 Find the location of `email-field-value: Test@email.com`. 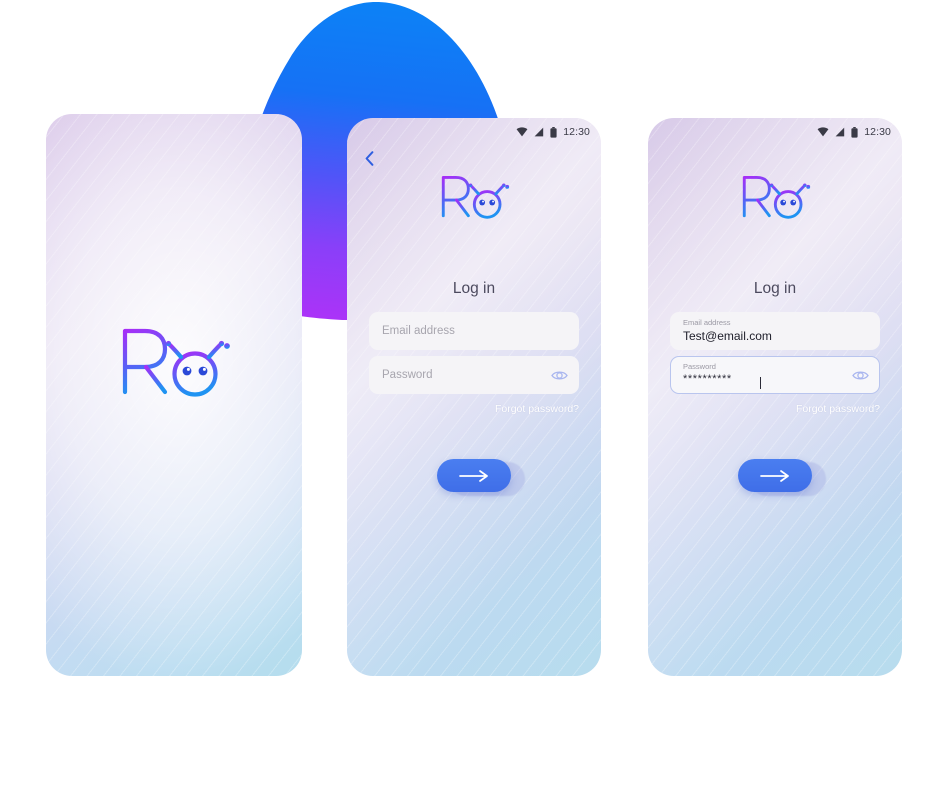

email-field-value: Test@email.com is located at coordinates (727, 336).